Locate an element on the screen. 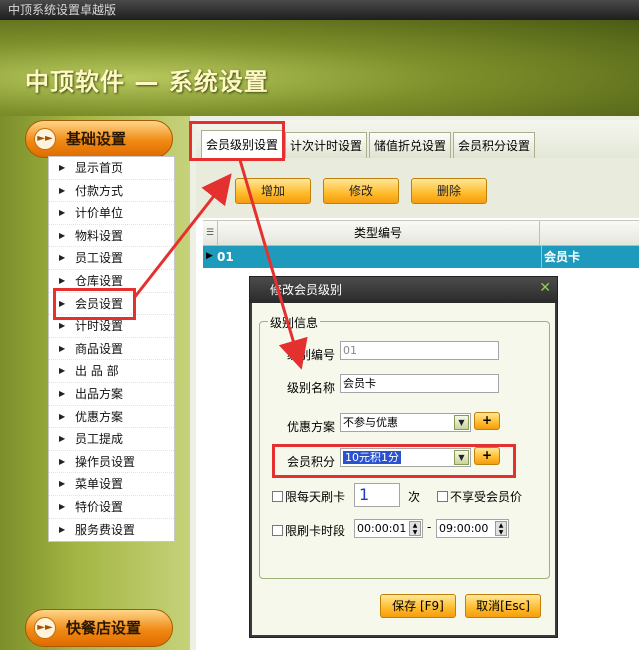  annotation-arrows is located at coordinates (220, 264).